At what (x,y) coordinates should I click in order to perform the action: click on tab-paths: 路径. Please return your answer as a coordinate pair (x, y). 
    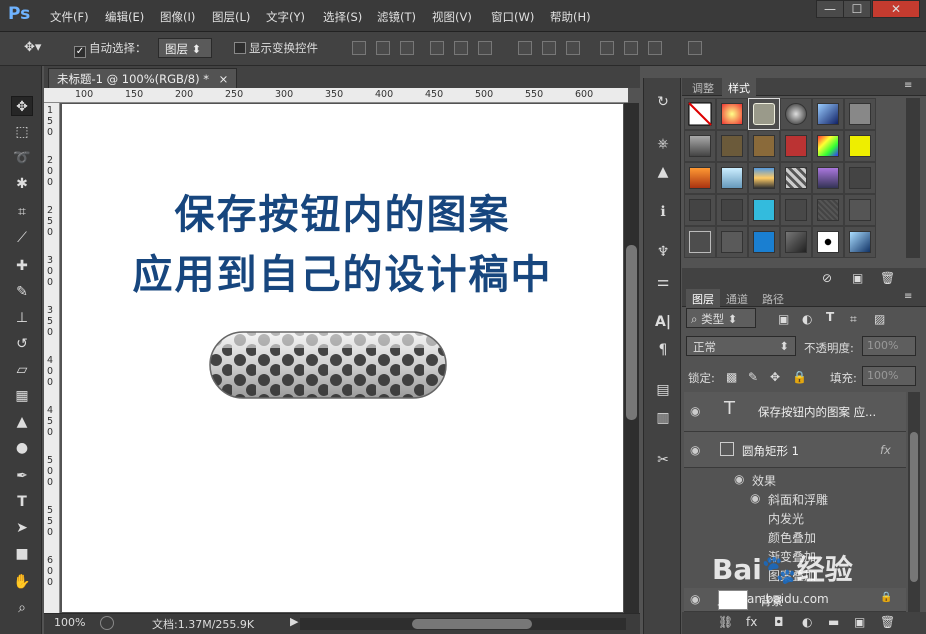
    Looking at the image, I should click on (773, 298).